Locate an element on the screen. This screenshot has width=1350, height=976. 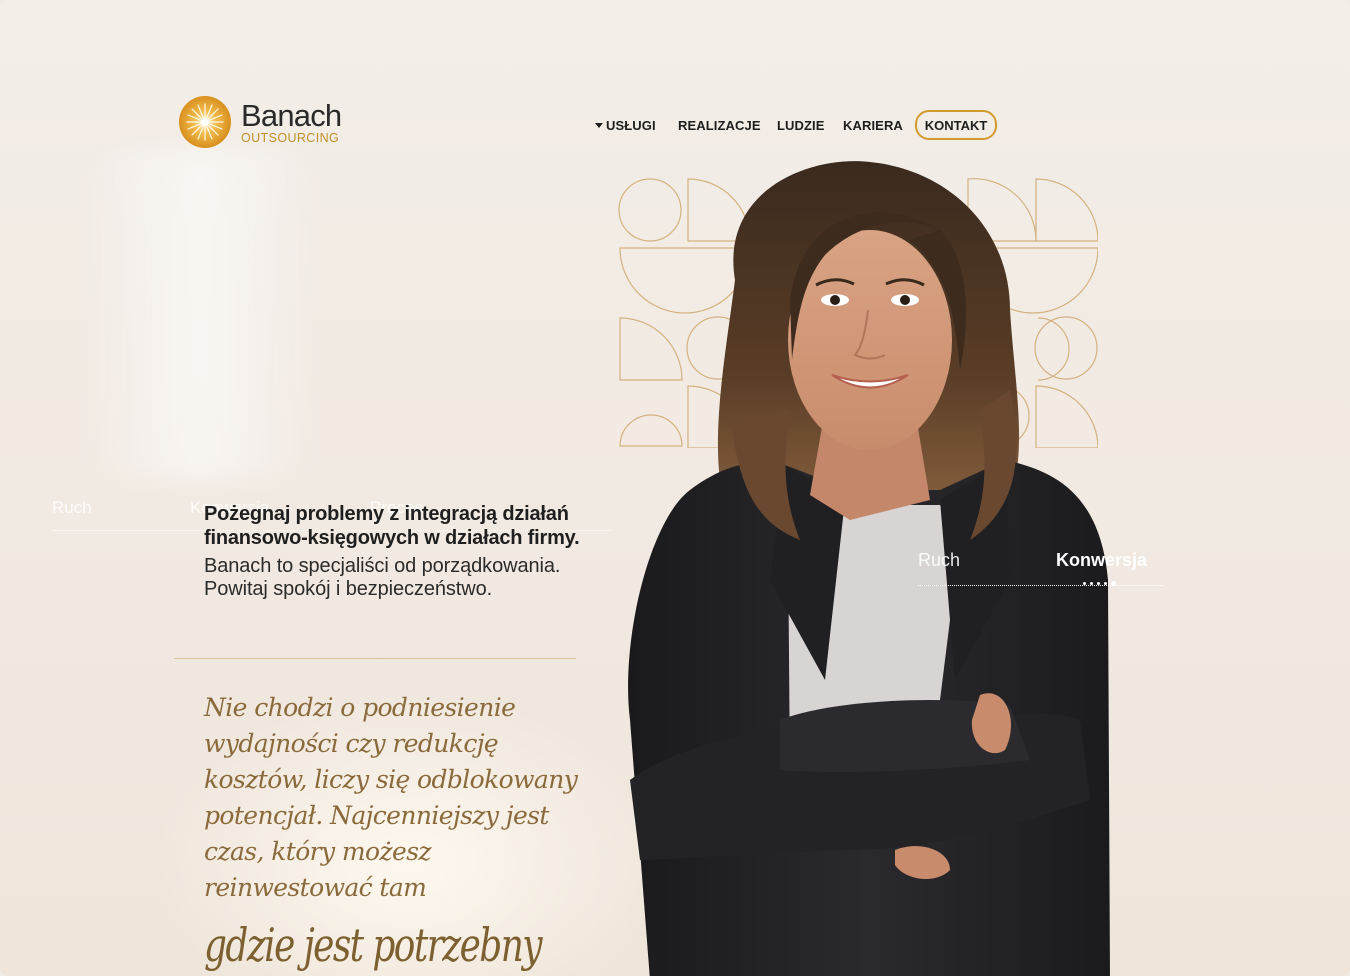
caret-down-icon is located at coordinates (599, 125).